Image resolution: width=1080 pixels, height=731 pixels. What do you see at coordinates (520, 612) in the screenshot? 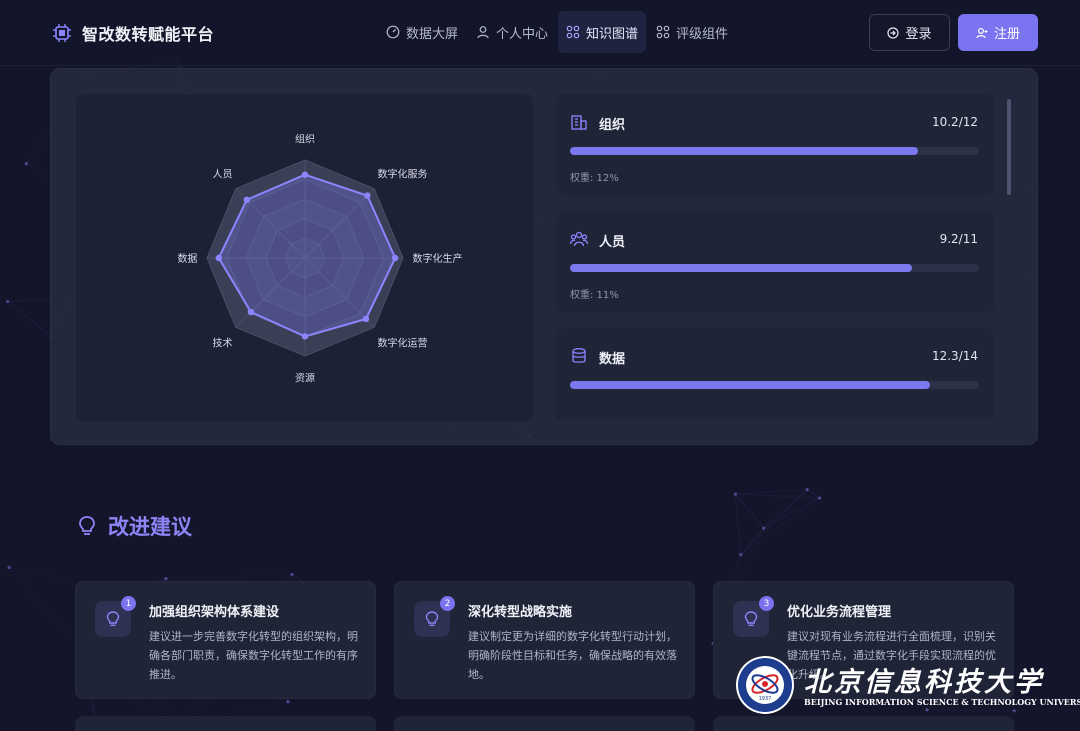
I see `suggestion-title: 深化转型战略实施` at bounding box center [520, 612].